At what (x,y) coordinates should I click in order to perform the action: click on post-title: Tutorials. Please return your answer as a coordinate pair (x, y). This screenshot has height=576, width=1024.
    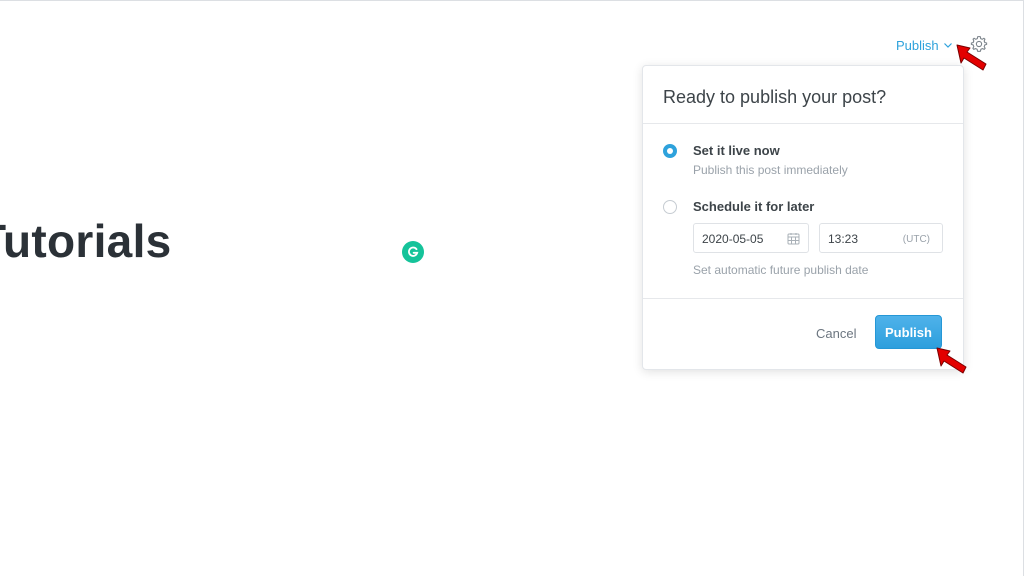
    Looking at the image, I should click on (86, 241).